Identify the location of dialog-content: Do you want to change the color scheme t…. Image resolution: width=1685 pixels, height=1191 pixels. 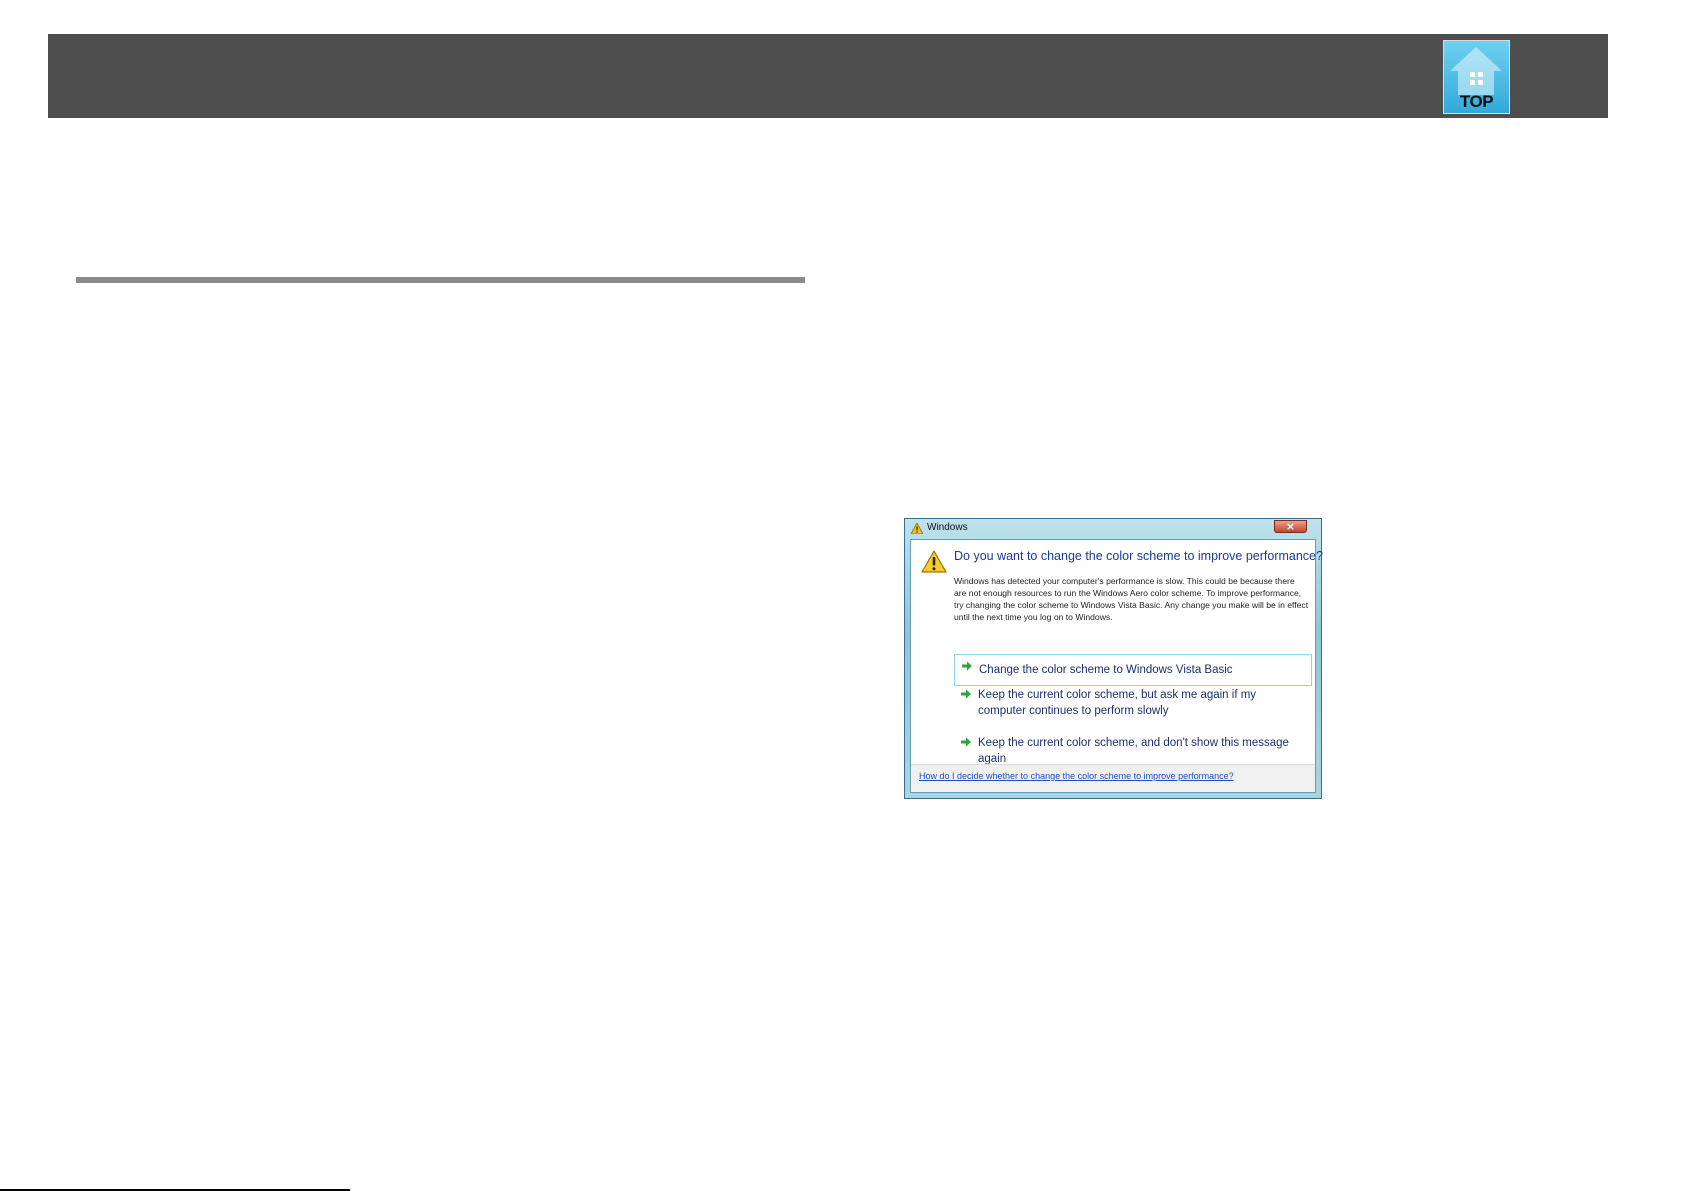
(1116, 666).